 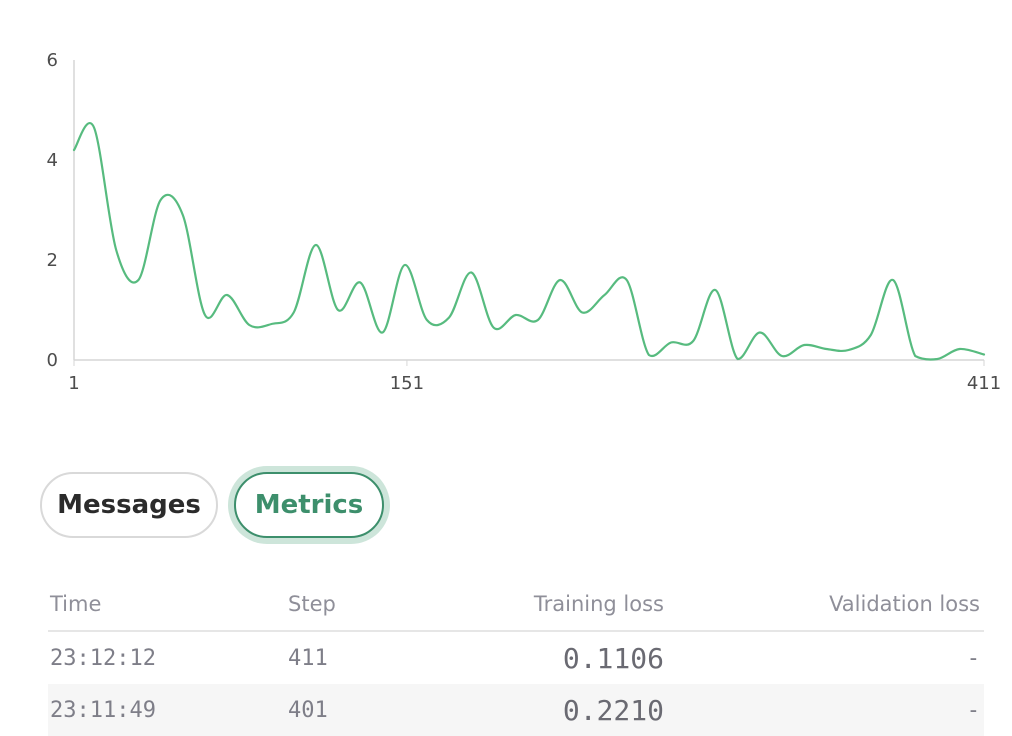 What do you see at coordinates (103, 710) in the screenshot?
I see `cell-time: 23:11:49` at bounding box center [103, 710].